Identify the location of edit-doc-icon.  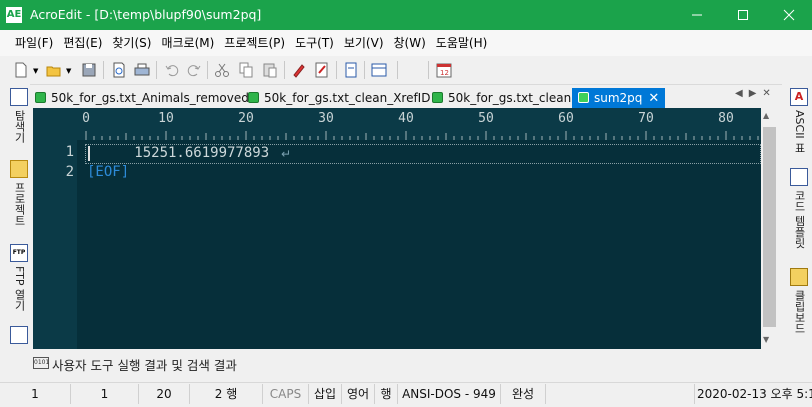
(321, 70).